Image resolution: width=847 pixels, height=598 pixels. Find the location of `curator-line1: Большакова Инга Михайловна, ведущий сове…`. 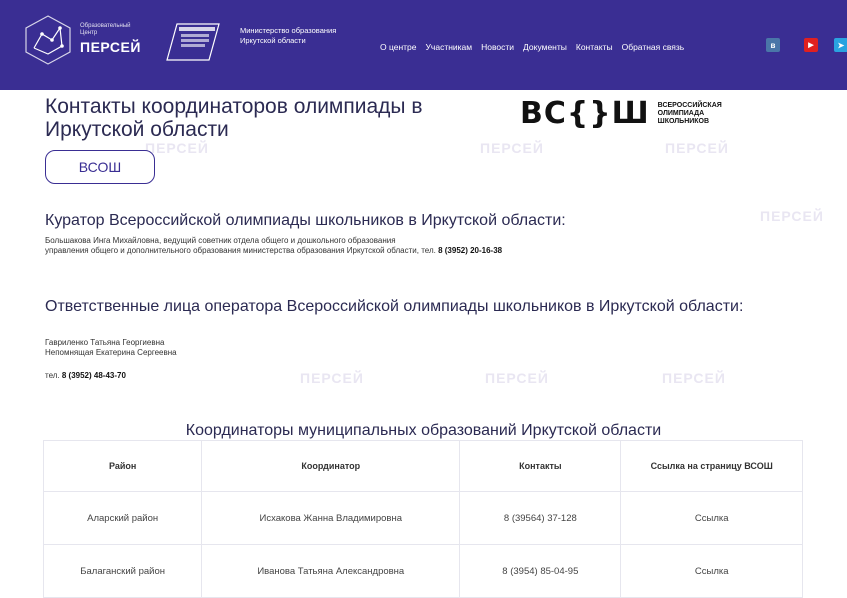

curator-line1: Большакова Инга Михайловна, ведущий сове… is located at coordinates (220, 240).